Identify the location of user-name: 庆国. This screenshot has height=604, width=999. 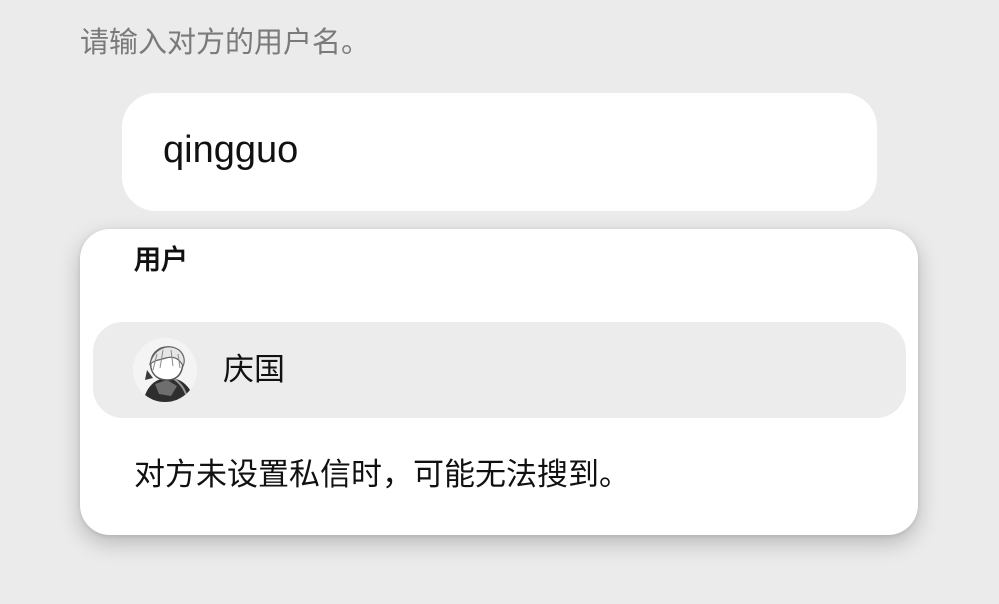
(254, 370).